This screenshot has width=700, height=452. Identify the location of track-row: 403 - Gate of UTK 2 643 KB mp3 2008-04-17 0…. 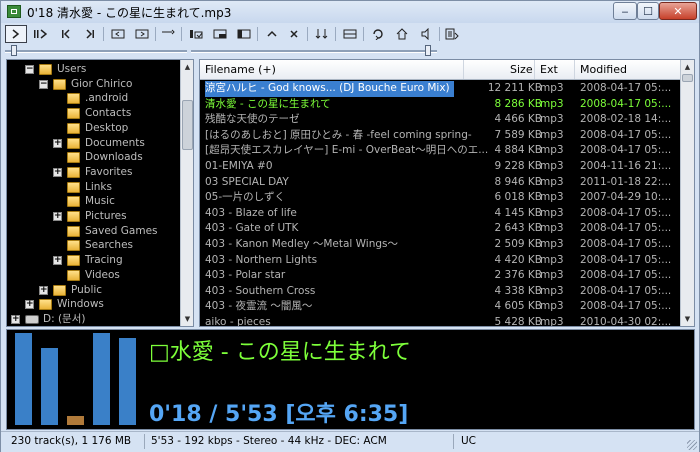
(440, 229).